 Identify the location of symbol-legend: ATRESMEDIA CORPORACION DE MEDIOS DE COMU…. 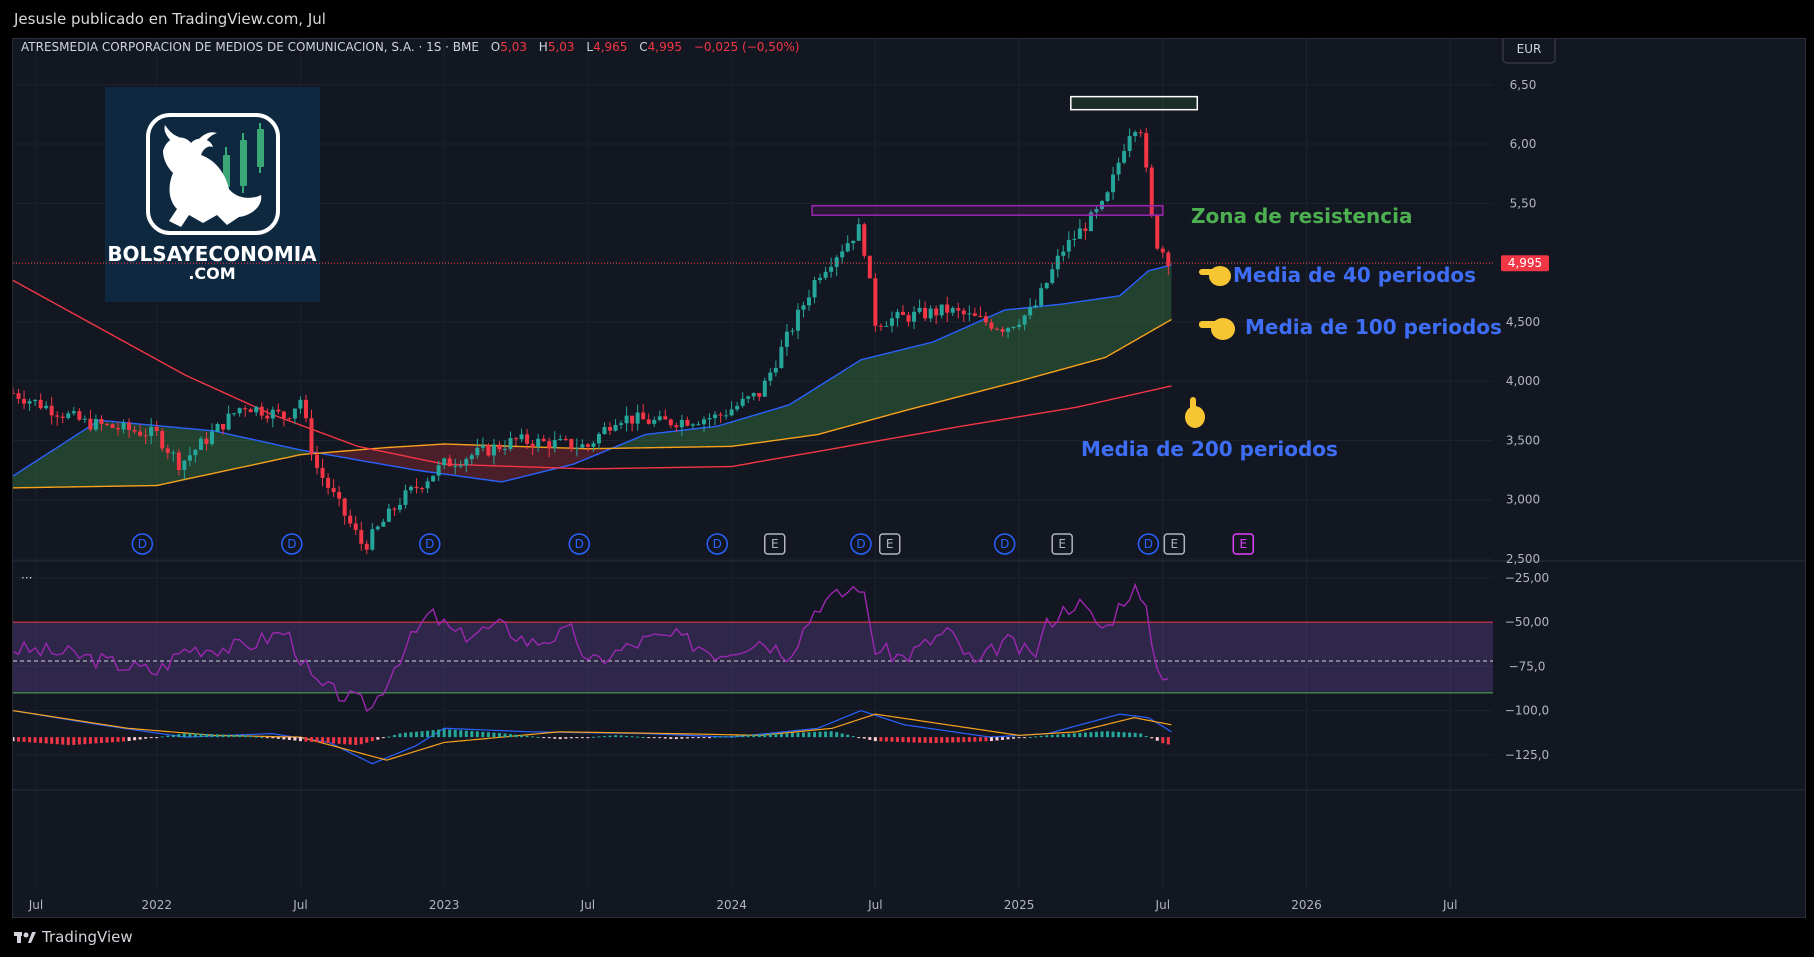
(410, 47).